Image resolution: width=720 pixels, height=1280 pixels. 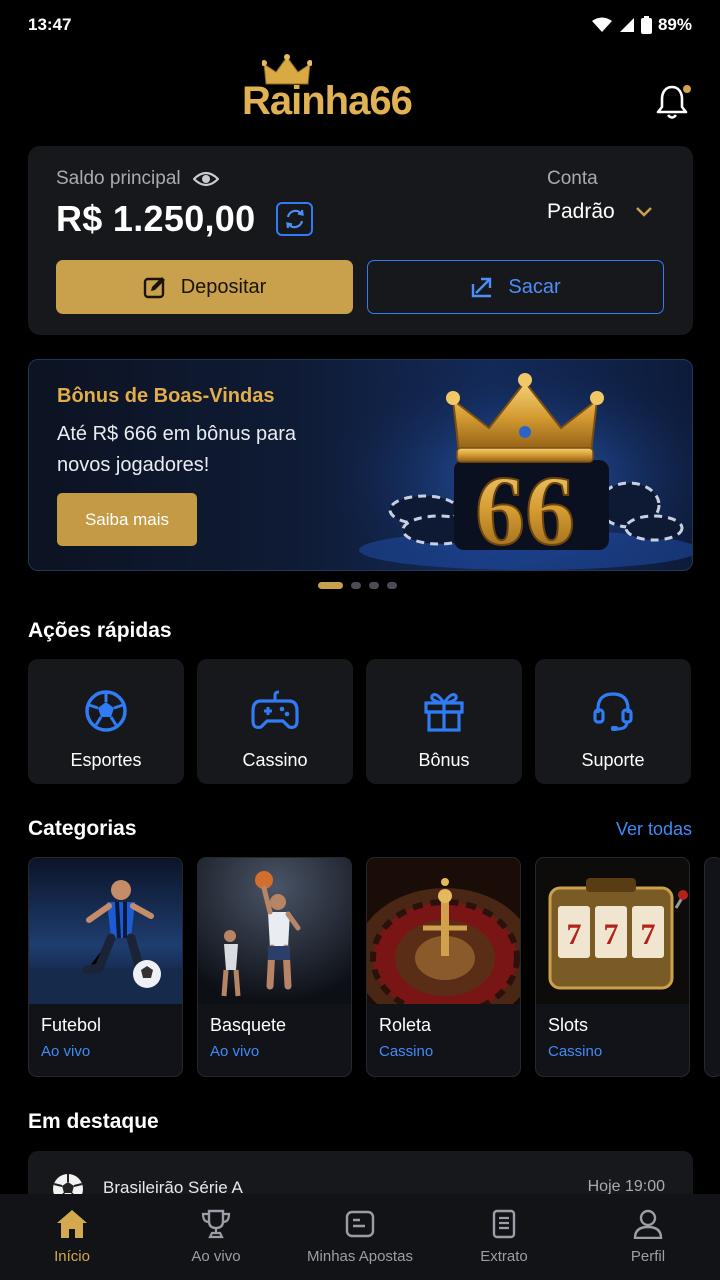 I want to click on nav-statement: Extrato, so click(x=504, y=1237).